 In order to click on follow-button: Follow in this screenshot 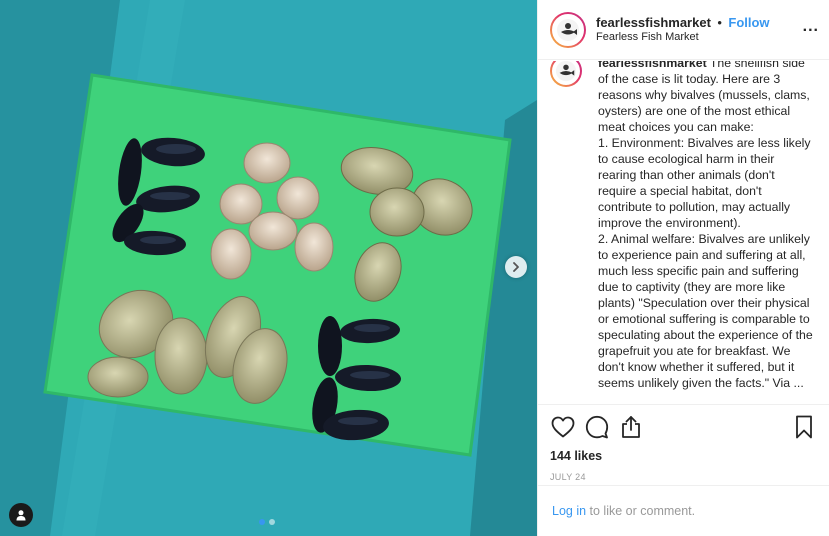, I will do `click(748, 22)`.